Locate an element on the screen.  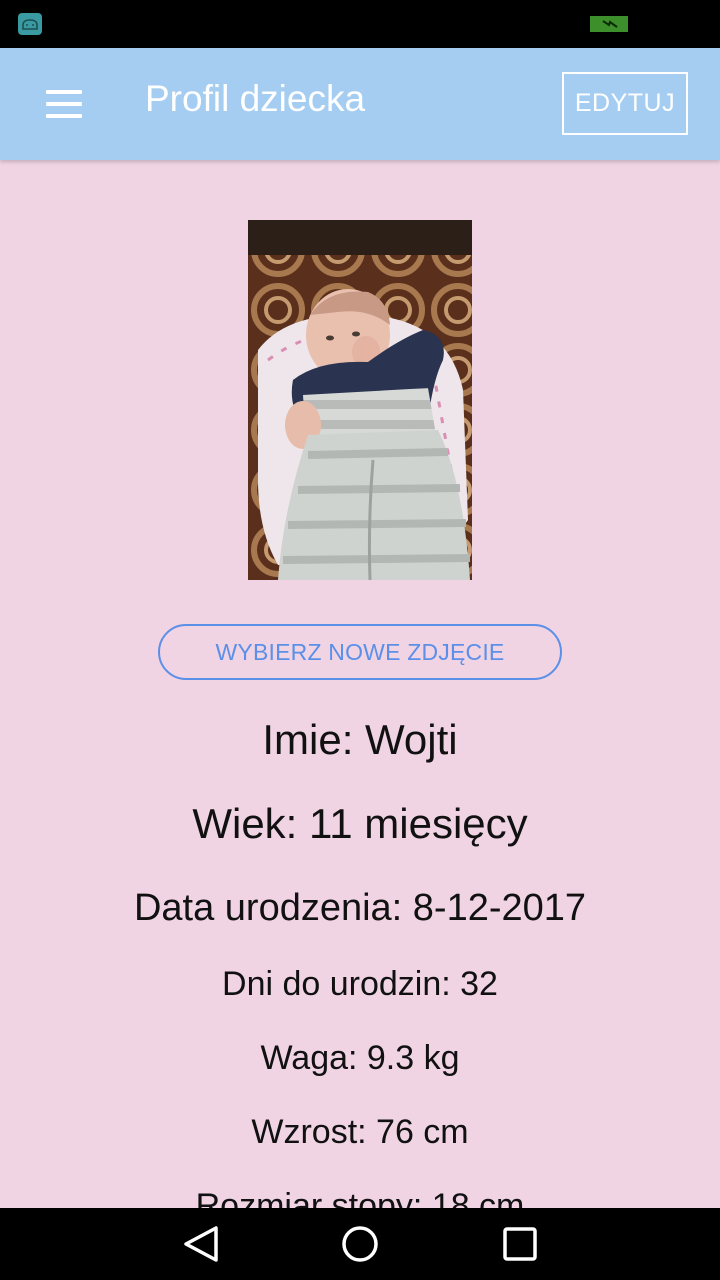
home-circle-icon is located at coordinates (360, 1244).